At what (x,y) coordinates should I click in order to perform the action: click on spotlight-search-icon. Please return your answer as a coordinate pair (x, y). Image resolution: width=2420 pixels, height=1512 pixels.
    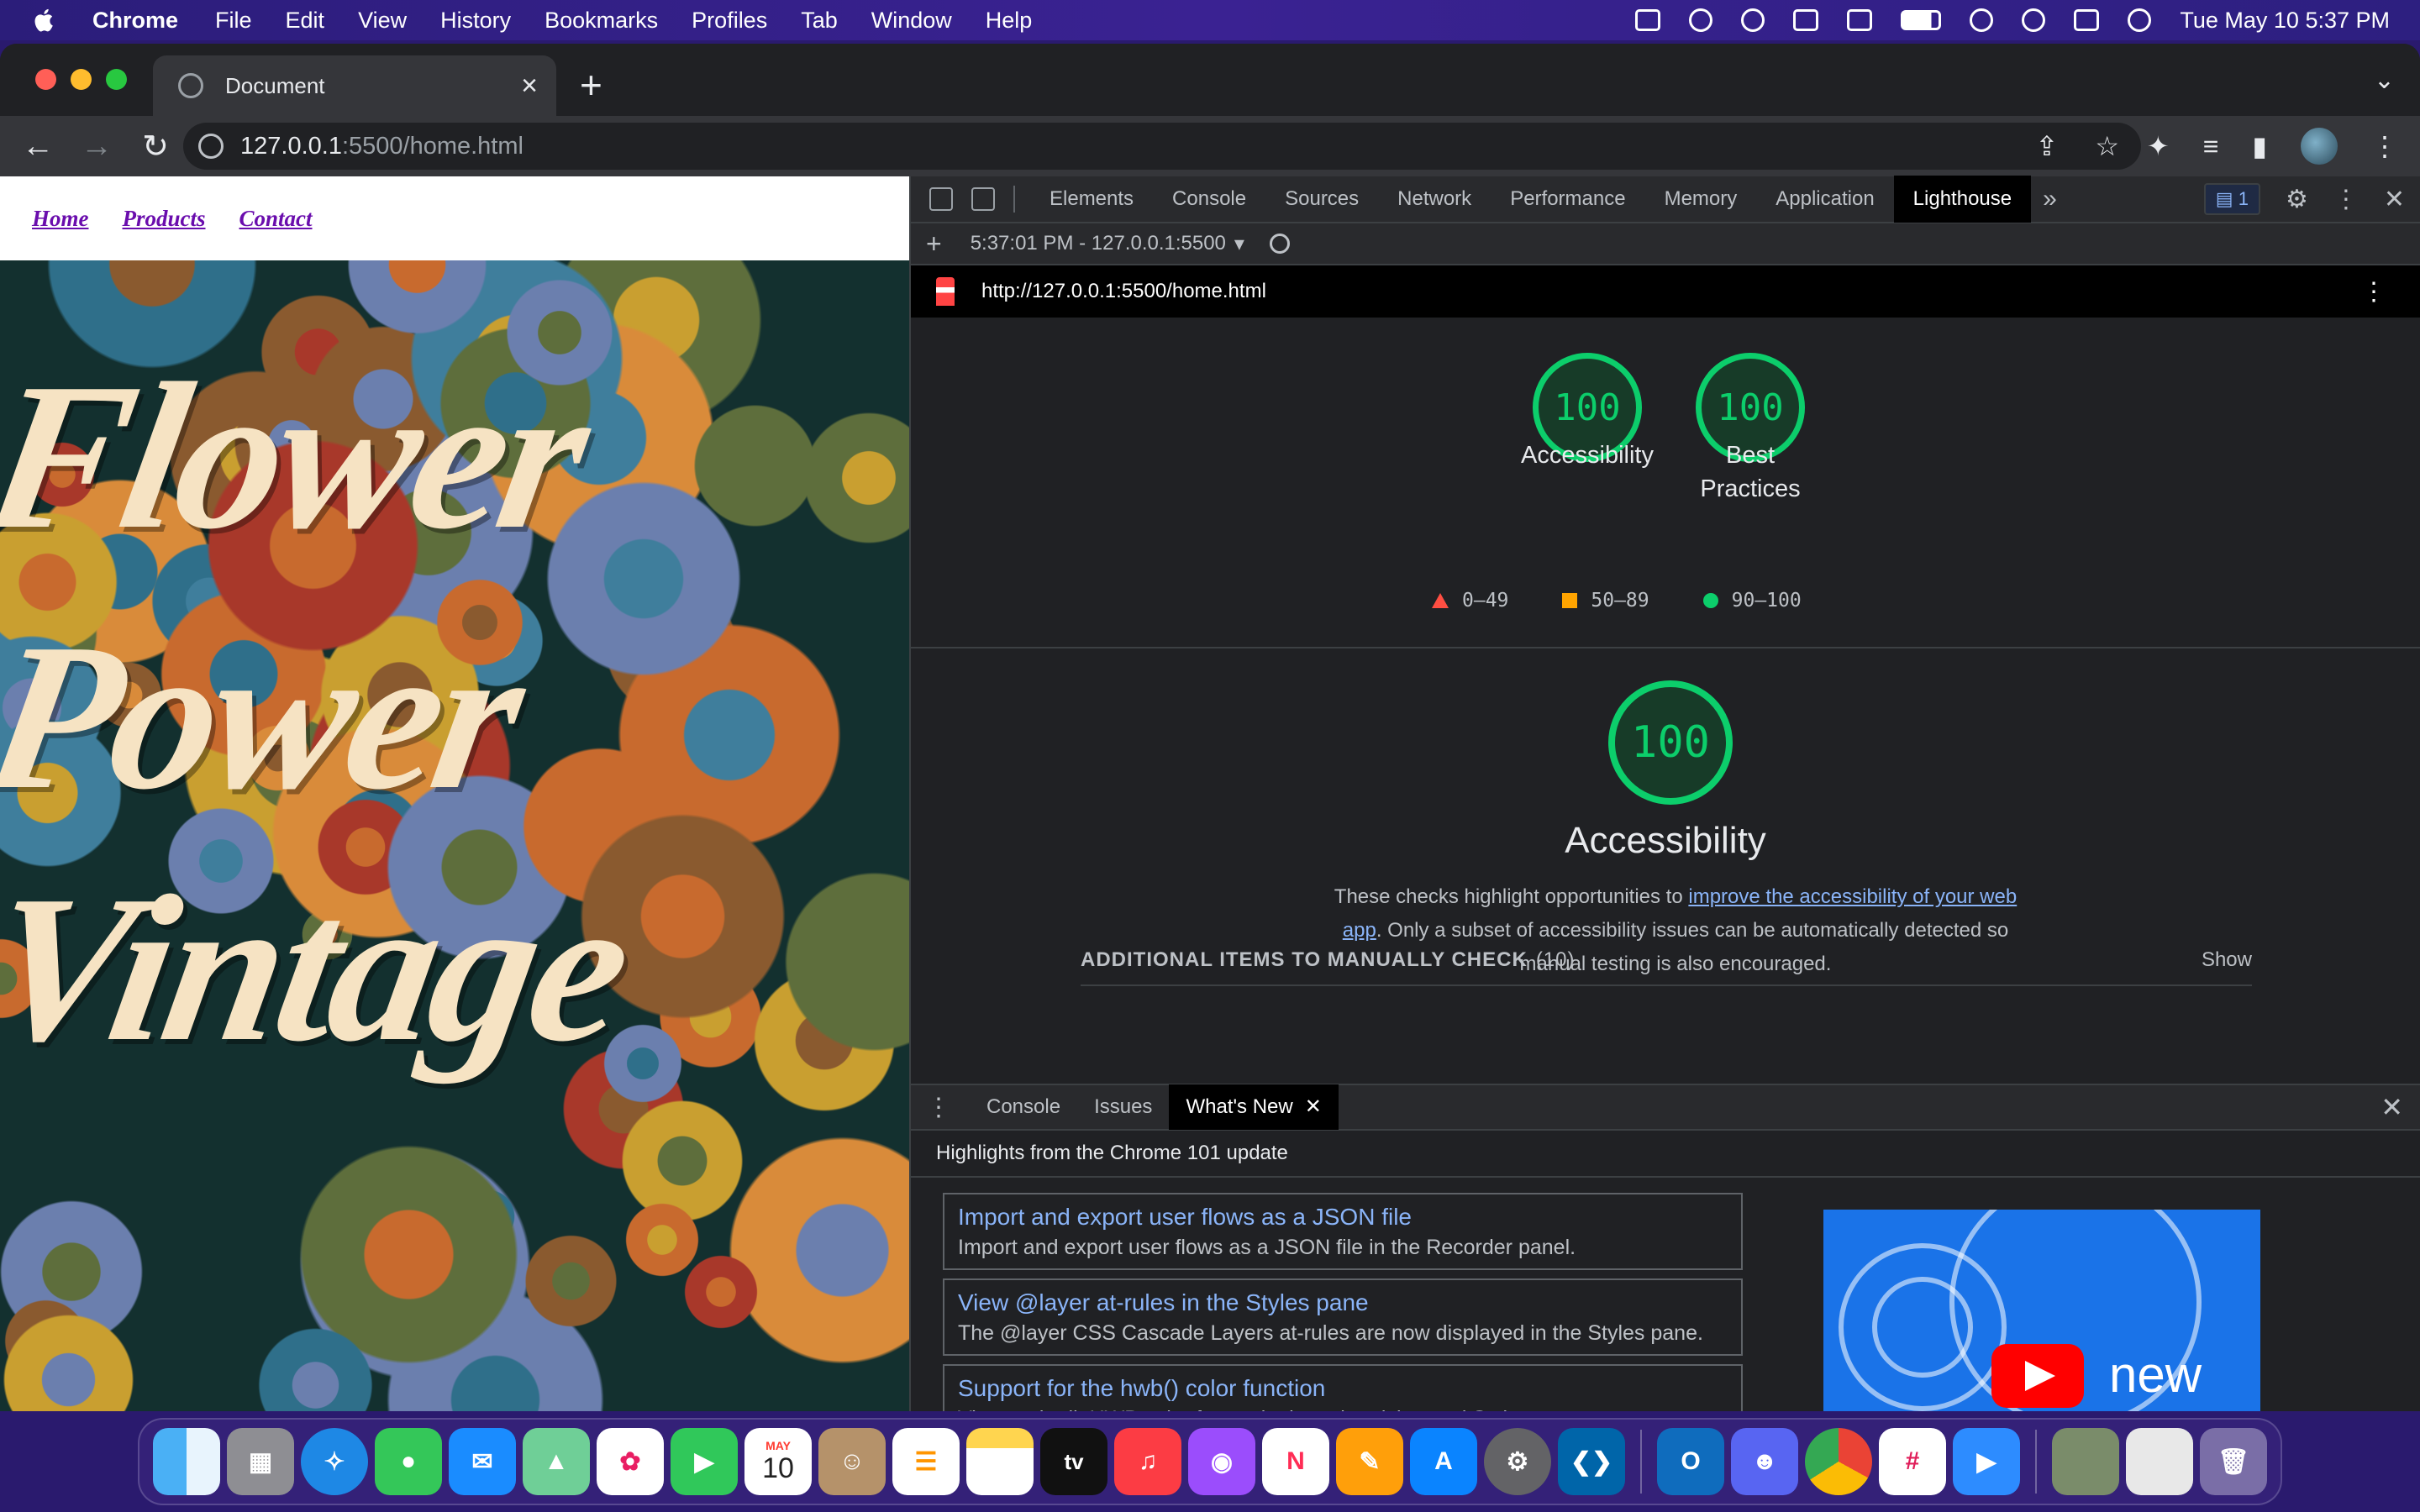
    Looking at the image, I should click on (2034, 20).